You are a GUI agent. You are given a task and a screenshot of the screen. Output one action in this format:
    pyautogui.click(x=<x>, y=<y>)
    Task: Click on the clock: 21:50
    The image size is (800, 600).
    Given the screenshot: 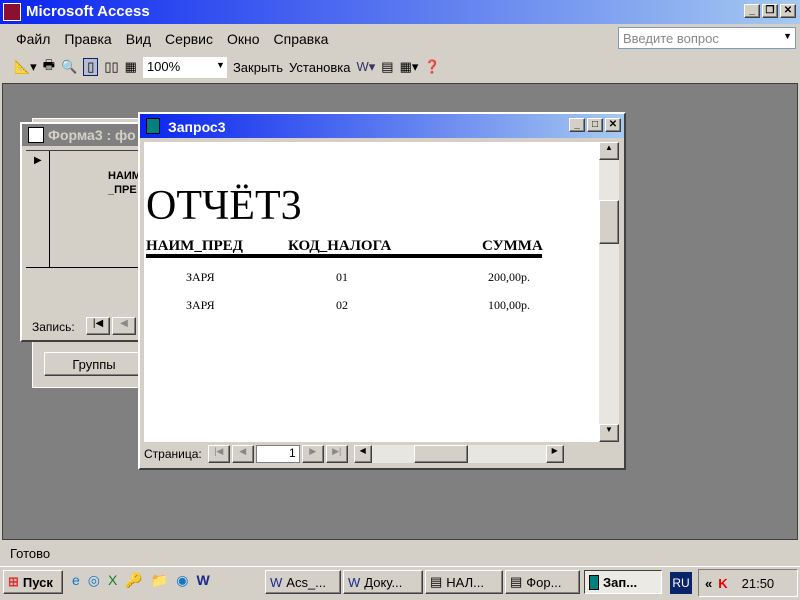 What is the action you would take?
    pyautogui.click(x=758, y=583)
    